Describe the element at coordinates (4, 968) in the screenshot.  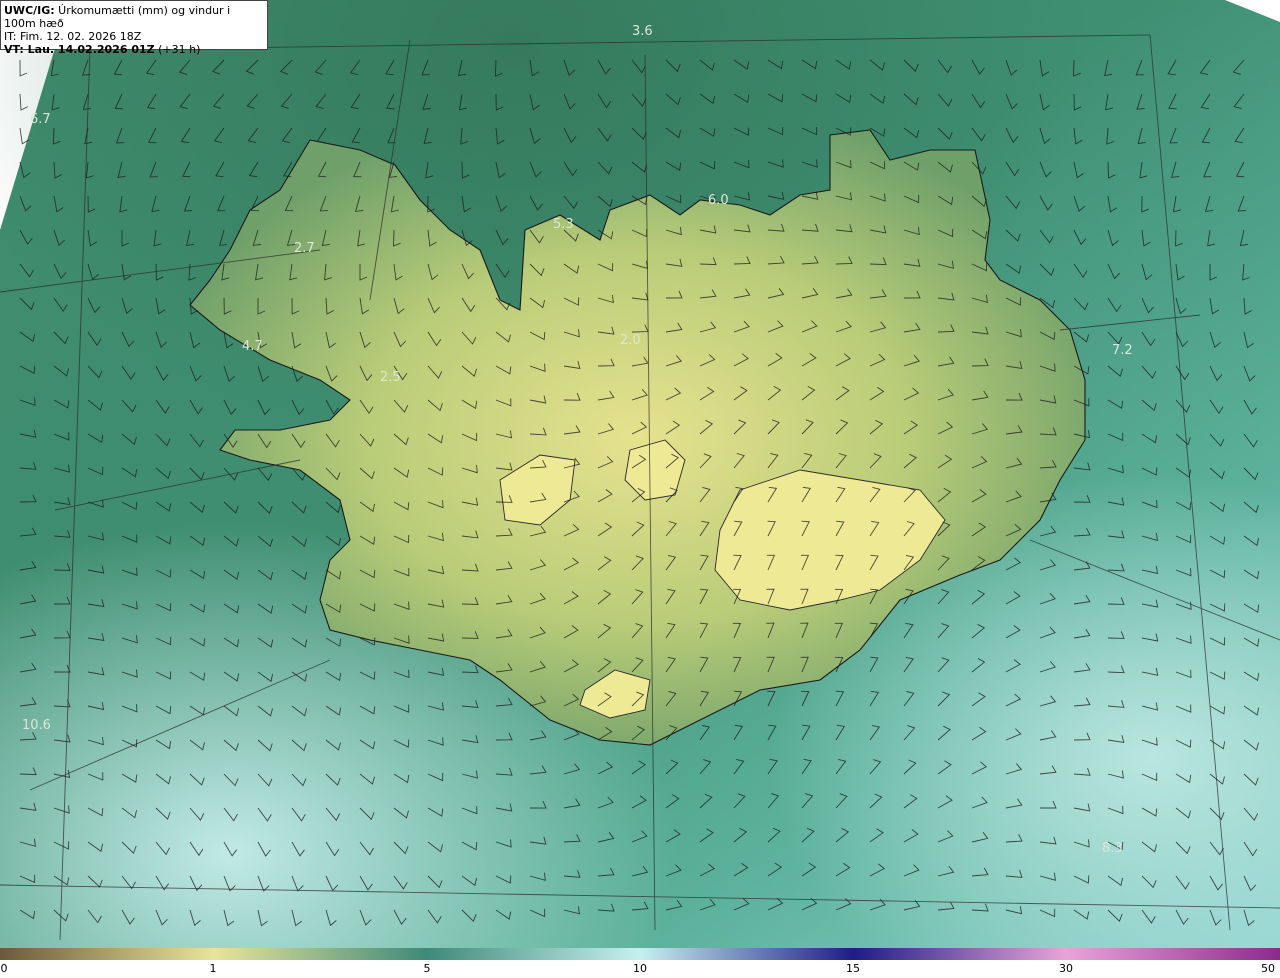
I see `colorbar-tick: 0` at that location.